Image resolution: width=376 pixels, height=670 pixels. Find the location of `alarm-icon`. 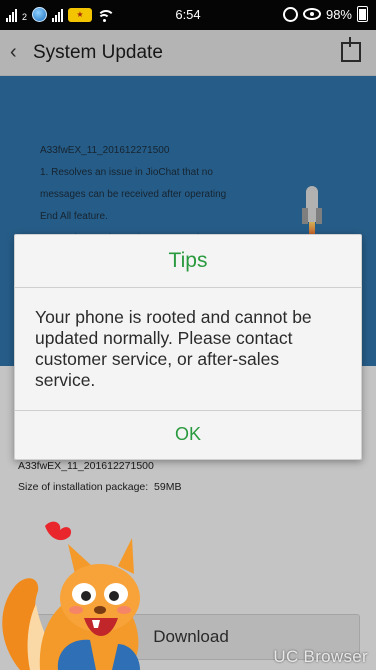

alarm-icon is located at coordinates (290, 14).